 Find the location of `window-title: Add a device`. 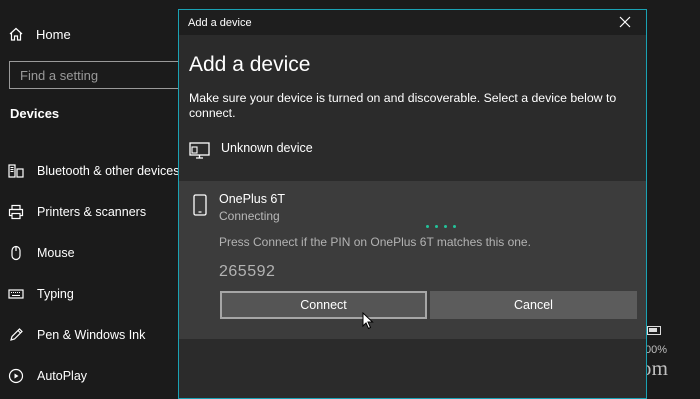

window-title: Add a device is located at coordinates (220, 22).